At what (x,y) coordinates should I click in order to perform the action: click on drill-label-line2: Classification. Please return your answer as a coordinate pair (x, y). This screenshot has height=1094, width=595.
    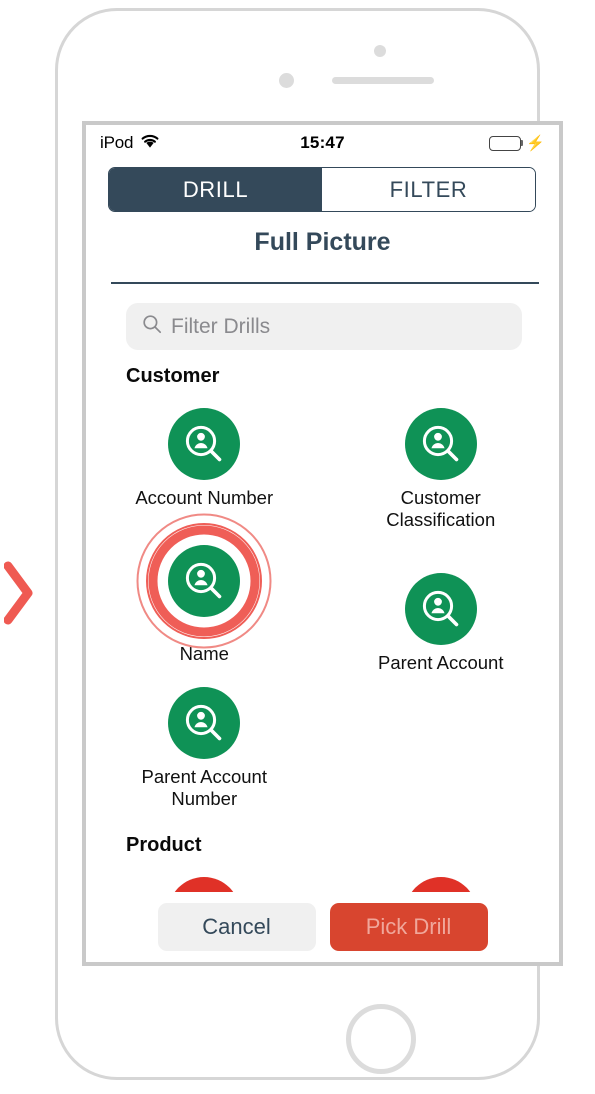
    Looking at the image, I should click on (441, 519).